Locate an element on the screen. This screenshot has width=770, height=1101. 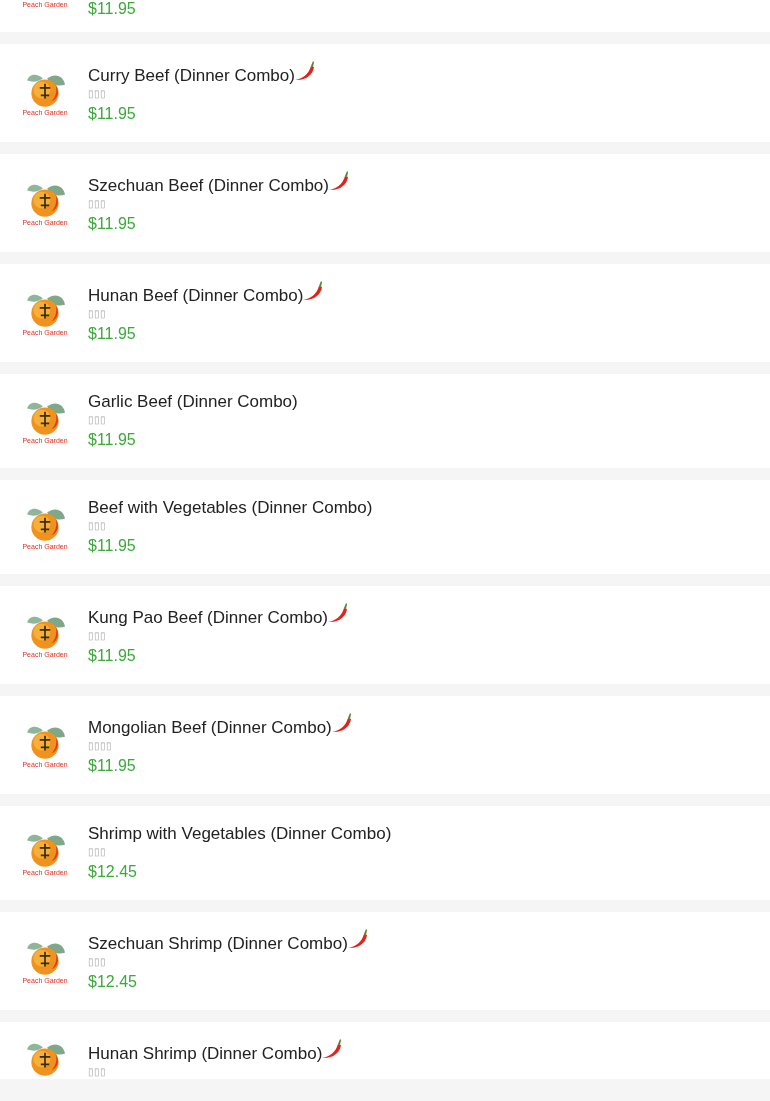
dish-name: Curry Beef (Dinner Combo) is located at coordinates (191, 76).